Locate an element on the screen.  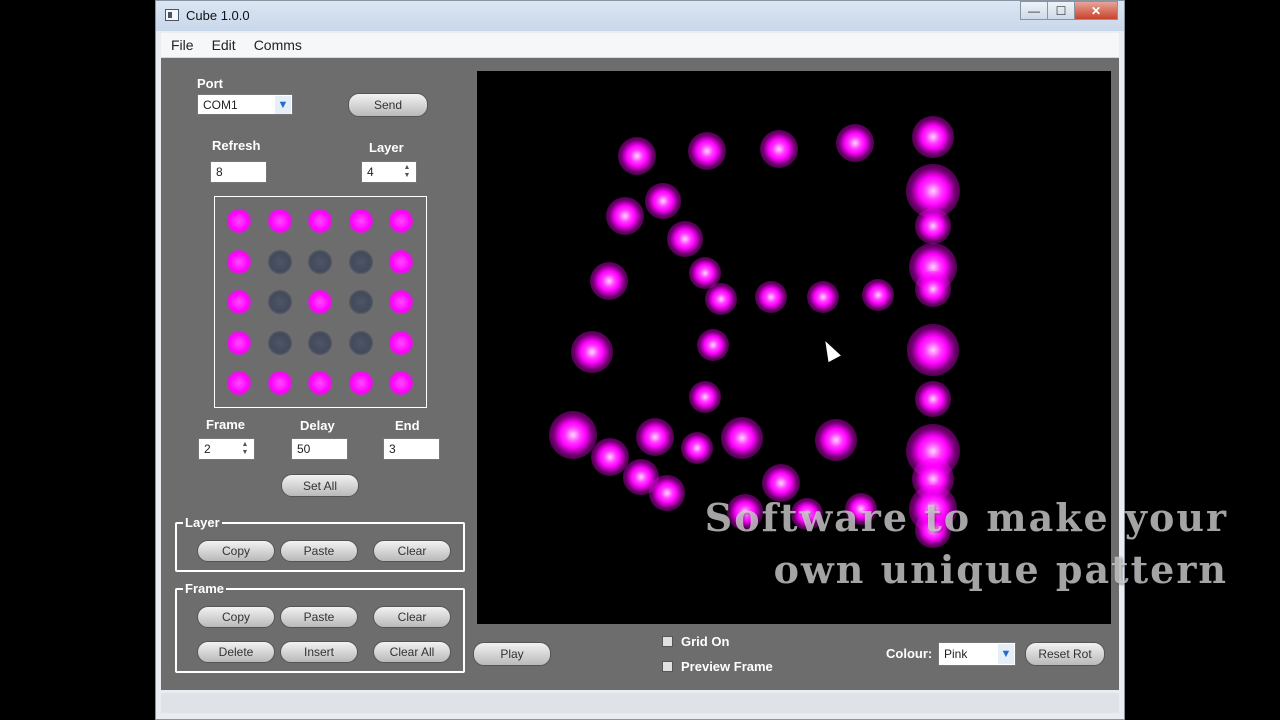
layer-group: Layer Copy Paste Clear is located at coordinates (320, 543).